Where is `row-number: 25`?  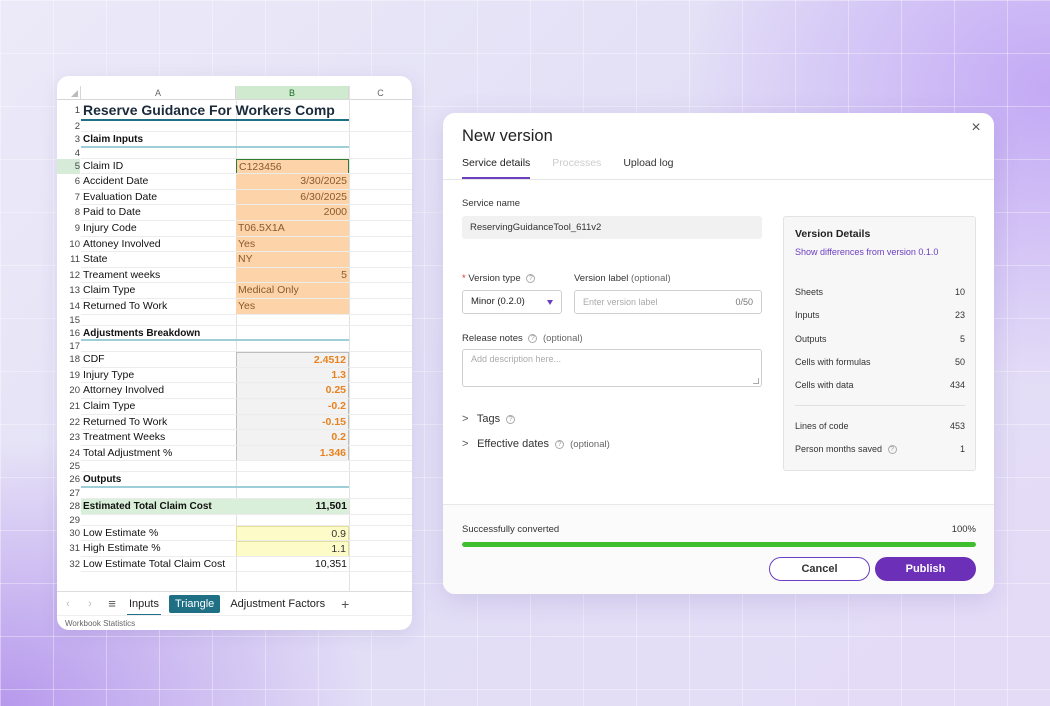
row-number: 25 is located at coordinates (68, 466).